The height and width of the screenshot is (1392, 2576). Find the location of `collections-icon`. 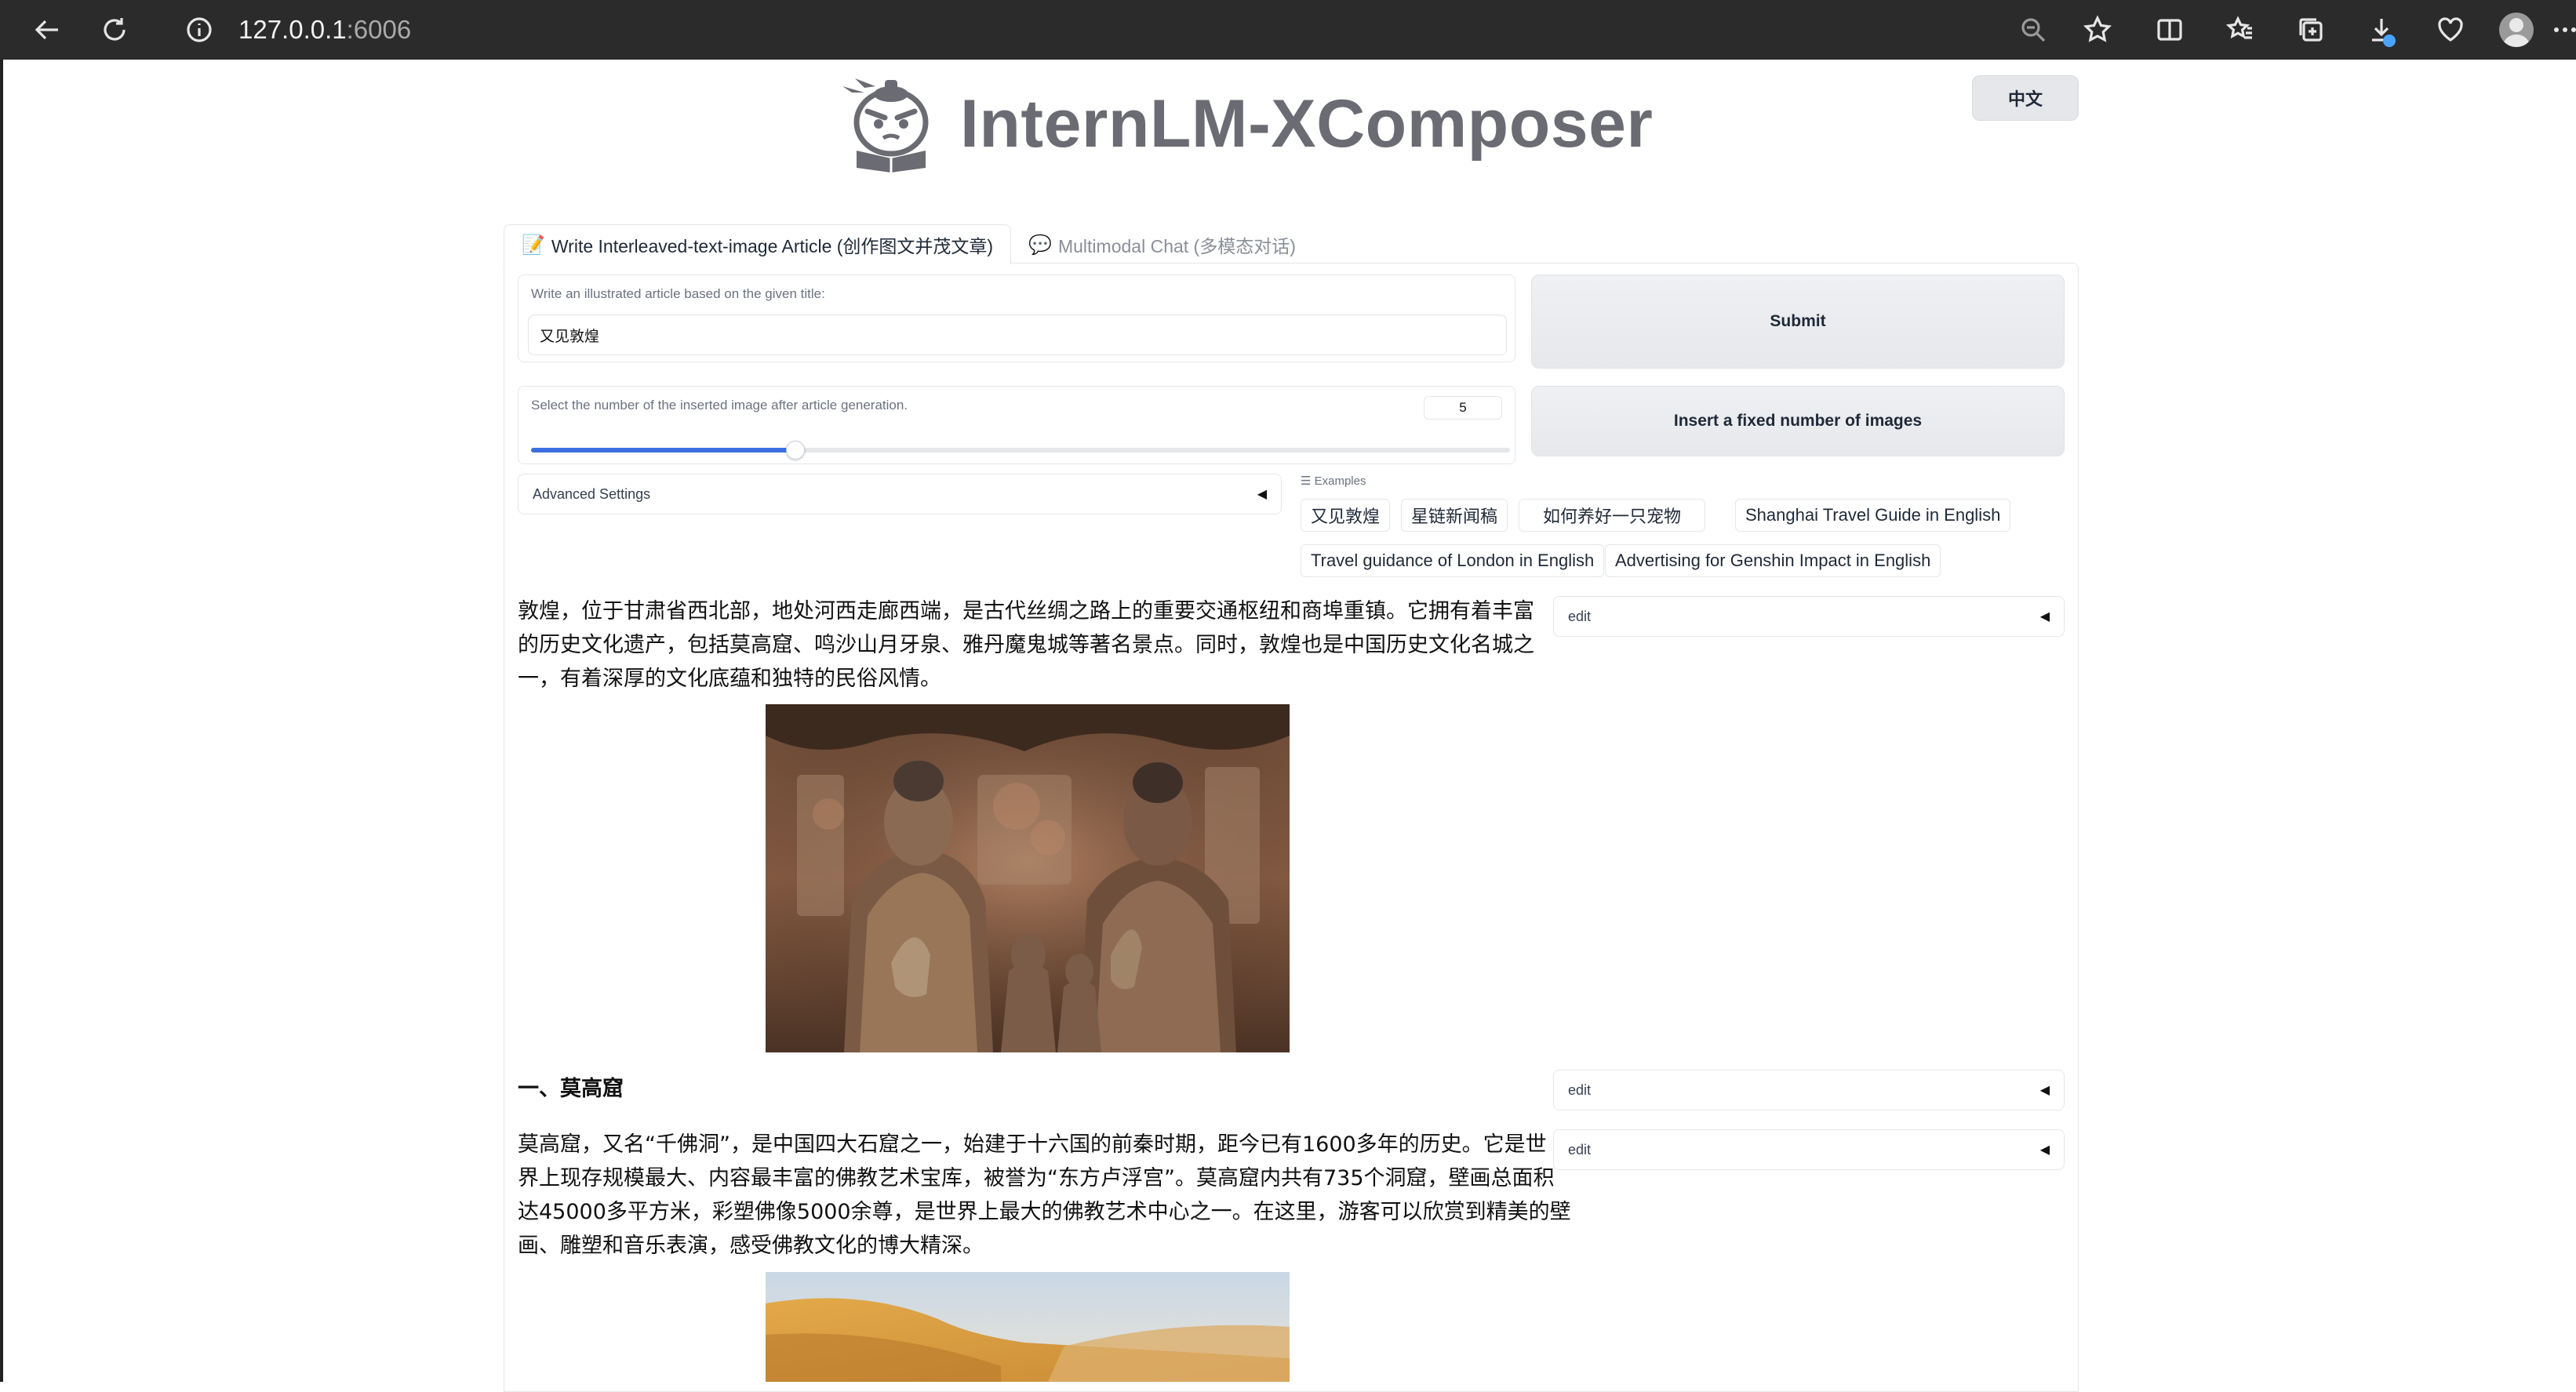

collections-icon is located at coordinates (2311, 30).